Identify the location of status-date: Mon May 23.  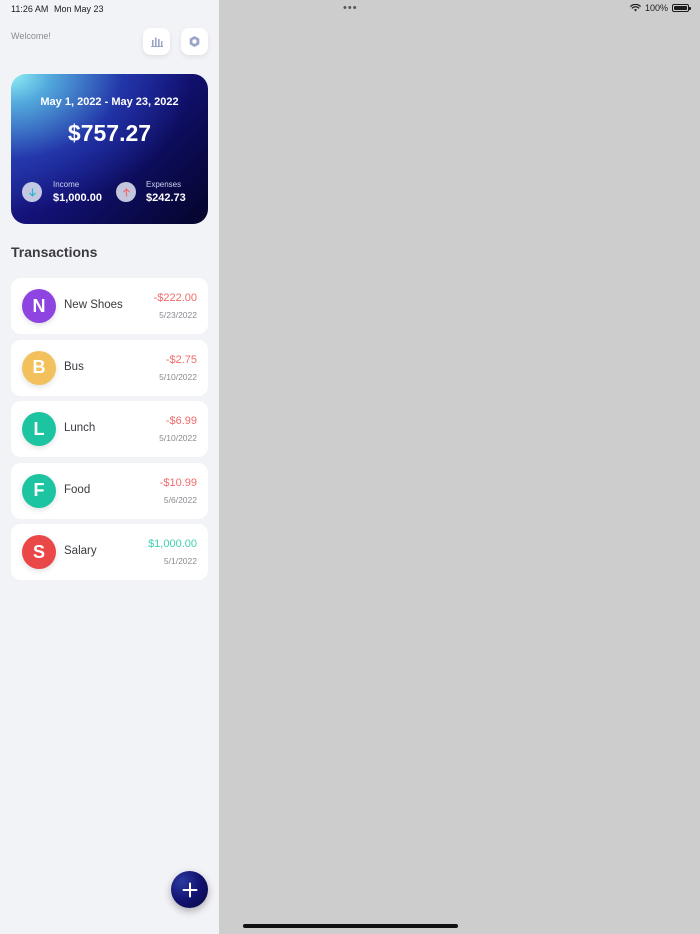
(79, 9).